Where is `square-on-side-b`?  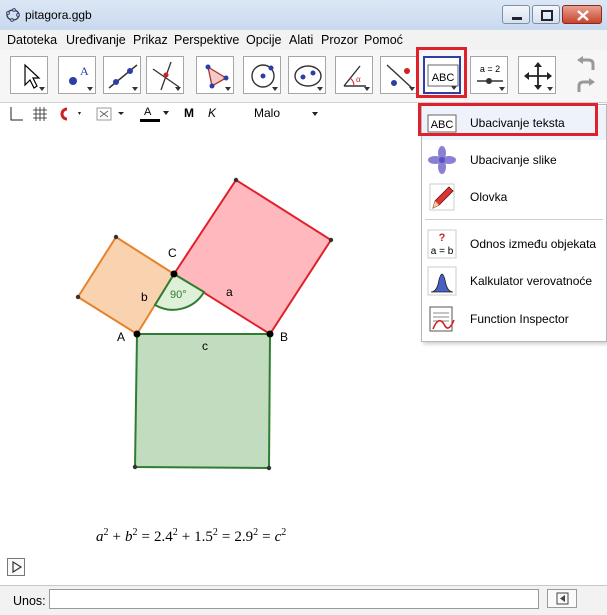 square-on-side-b is located at coordinates (126, 285).